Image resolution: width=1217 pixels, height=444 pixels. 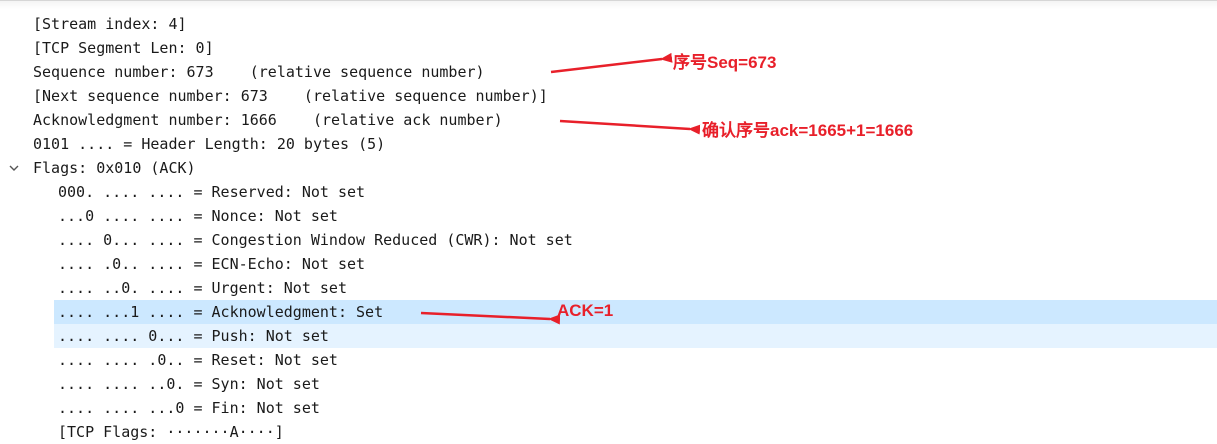 I want to click on tree-row-stream-index: [Stream index: 4], so click(x=608, y=24).